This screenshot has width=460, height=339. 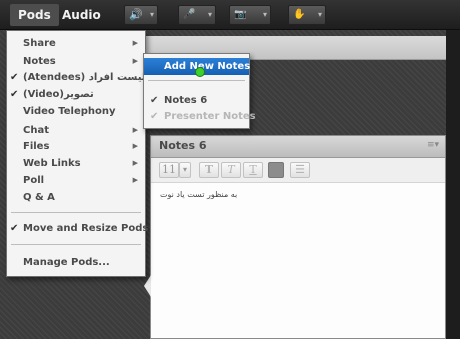 What do you see at coordinates (197, 15) in the screenshot?
I see `microphone-button: 🎤 ▾` at bounding box center [197, 15].